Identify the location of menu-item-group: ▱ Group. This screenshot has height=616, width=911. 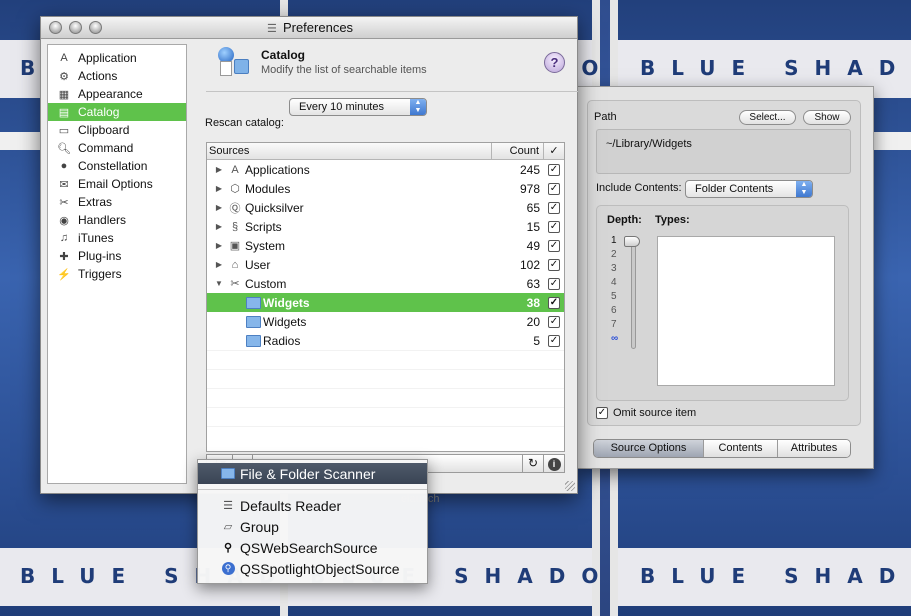
(312, 526).